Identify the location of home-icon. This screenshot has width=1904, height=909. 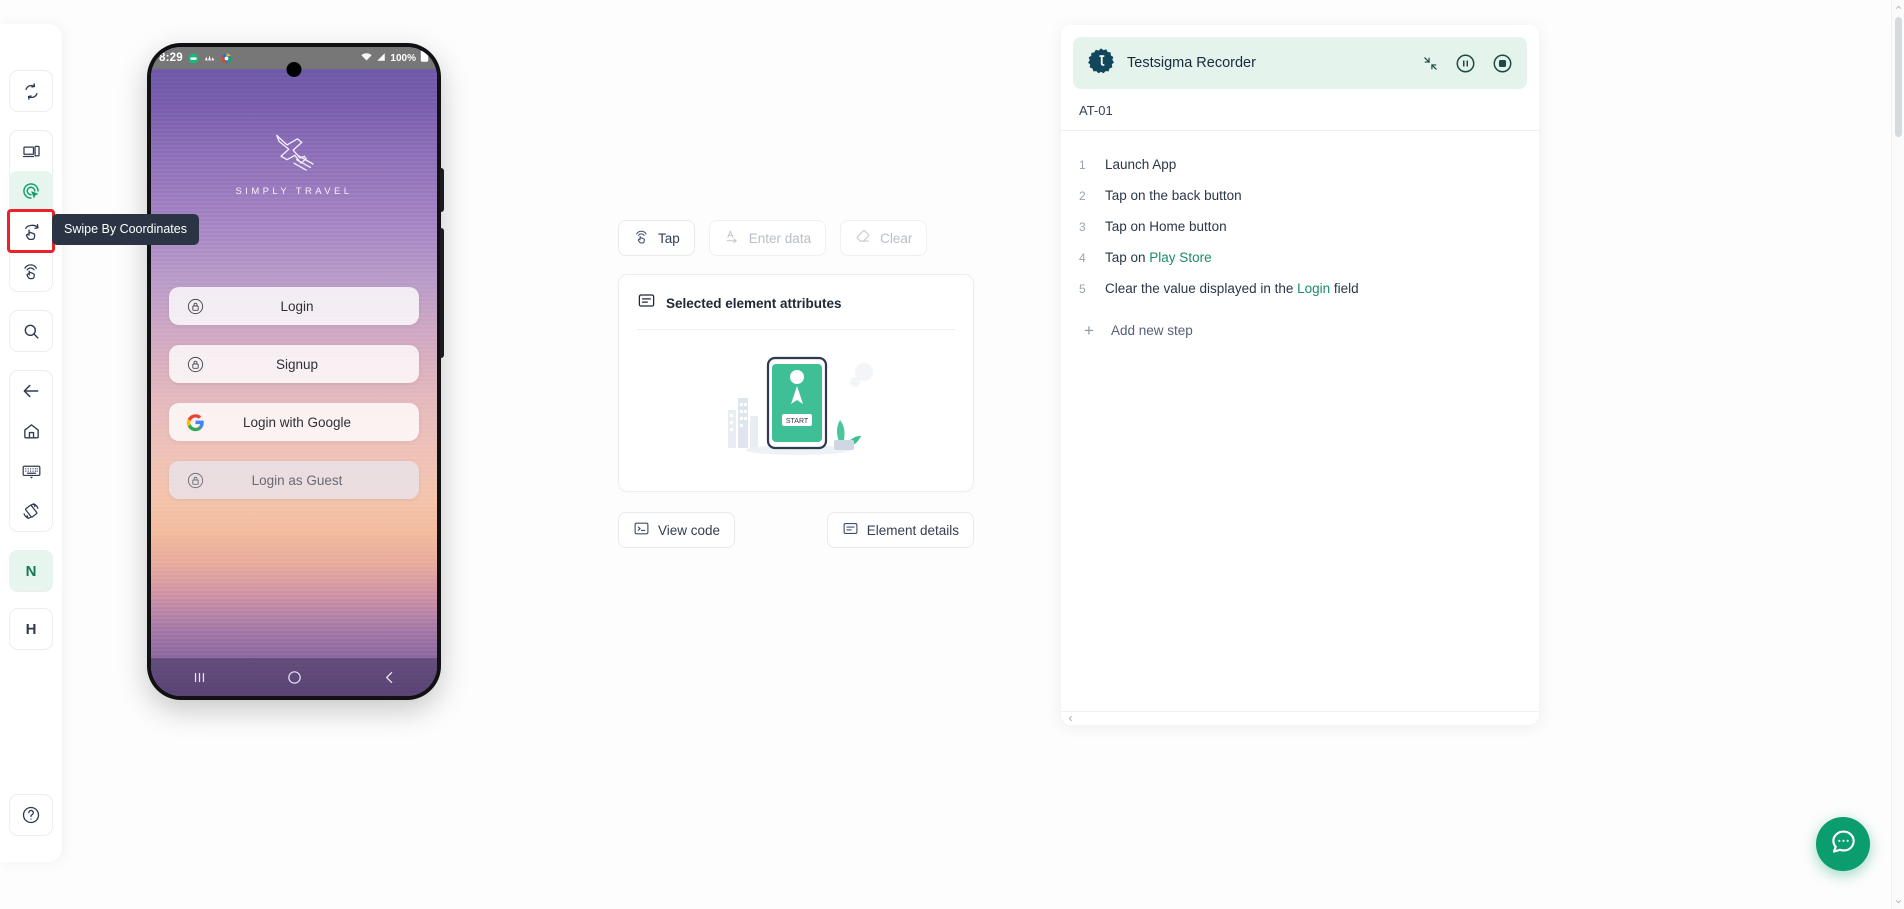
(31, 431).